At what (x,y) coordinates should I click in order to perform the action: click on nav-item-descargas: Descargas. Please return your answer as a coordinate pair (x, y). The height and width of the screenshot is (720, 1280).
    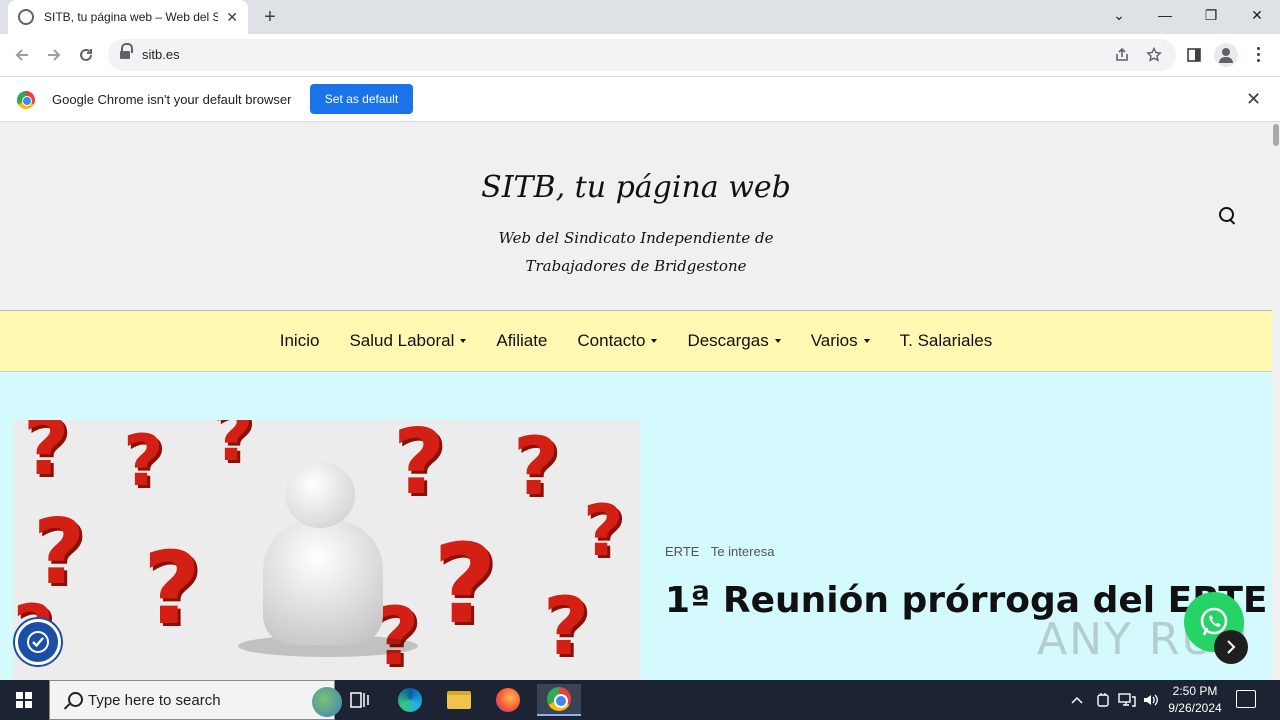
    Looking at the image, I should click on (734, 341).